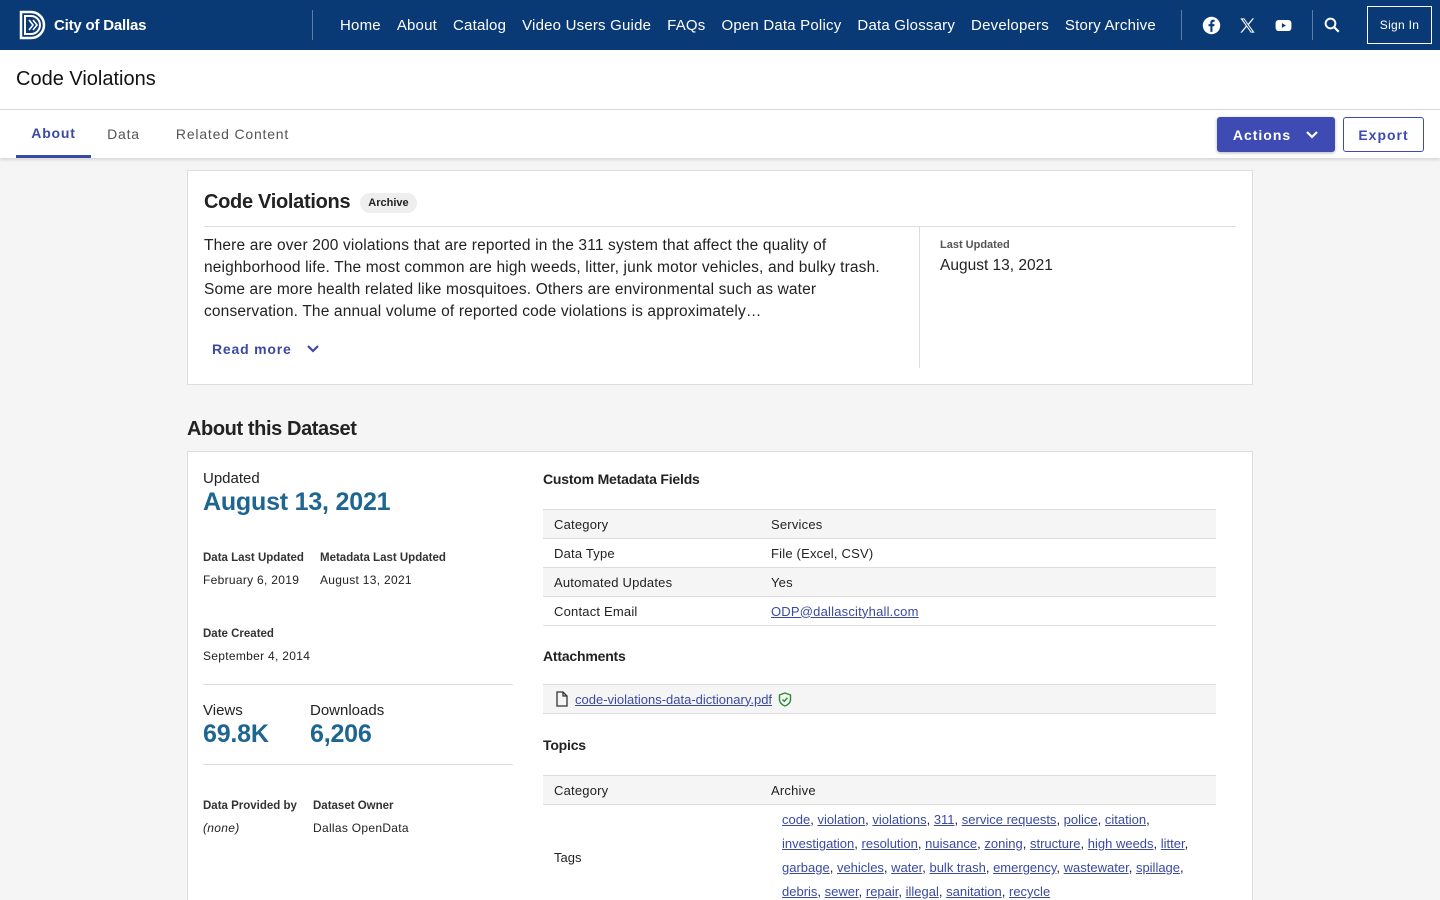 The height and width of the screenshot is (900, 1440). I want to click on nav-video-users-guide: Video Users Guide, so click(586, 25).